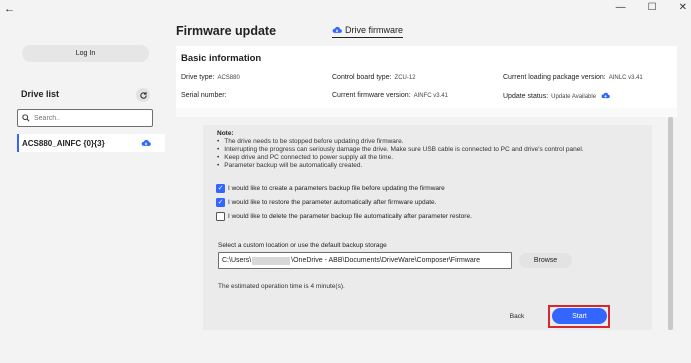 The image size is (691, 363). Describe the element at coordinates (198, 77) in the screenshot. I see `drive-type-label: Drive type:` at that location.